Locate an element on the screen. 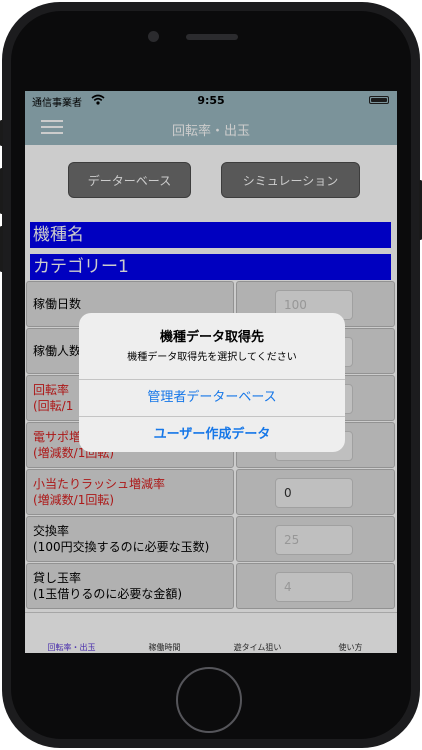  home-button is located at coordinates (209, 700).